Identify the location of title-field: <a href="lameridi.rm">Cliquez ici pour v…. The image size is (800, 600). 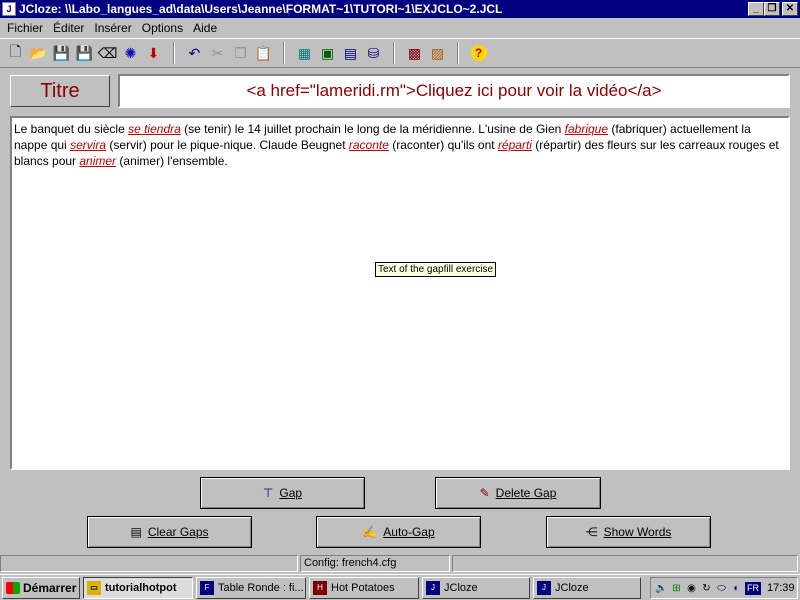
(454, 91).